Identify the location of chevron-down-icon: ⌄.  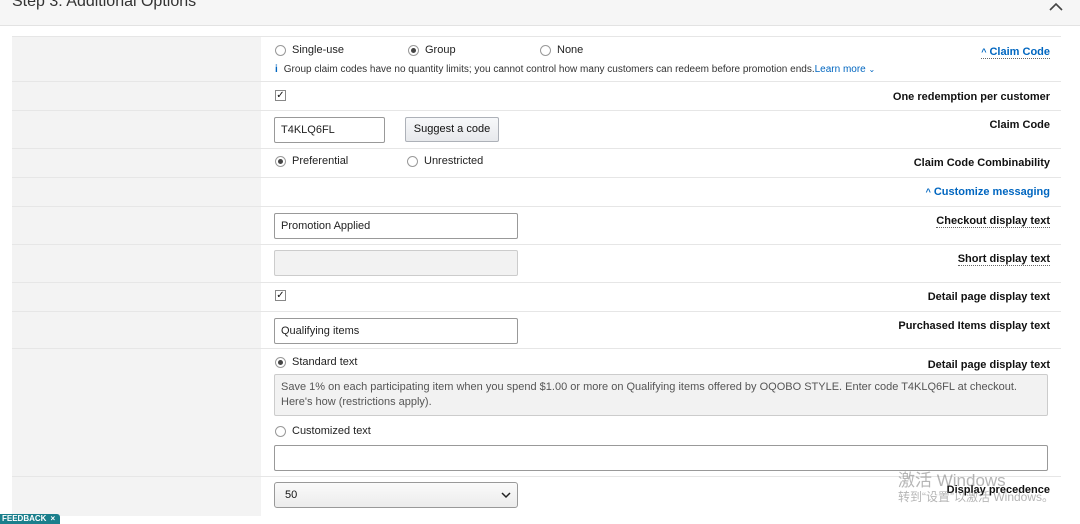
(872, 69).